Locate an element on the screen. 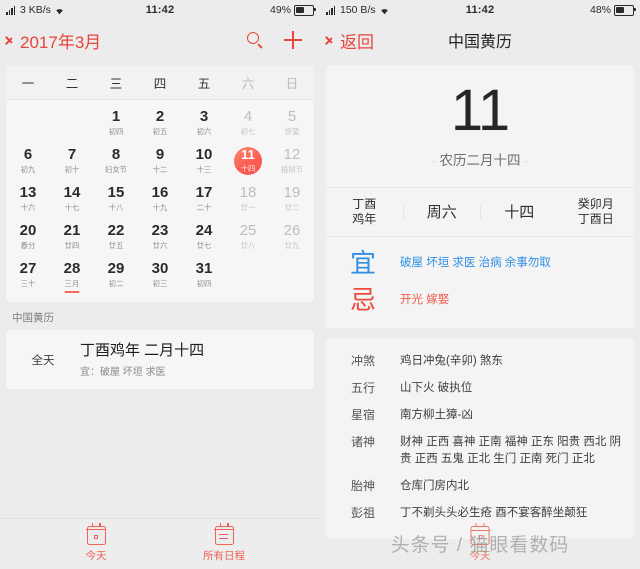  calendar-today-icon is located at coordinates (480, 534).